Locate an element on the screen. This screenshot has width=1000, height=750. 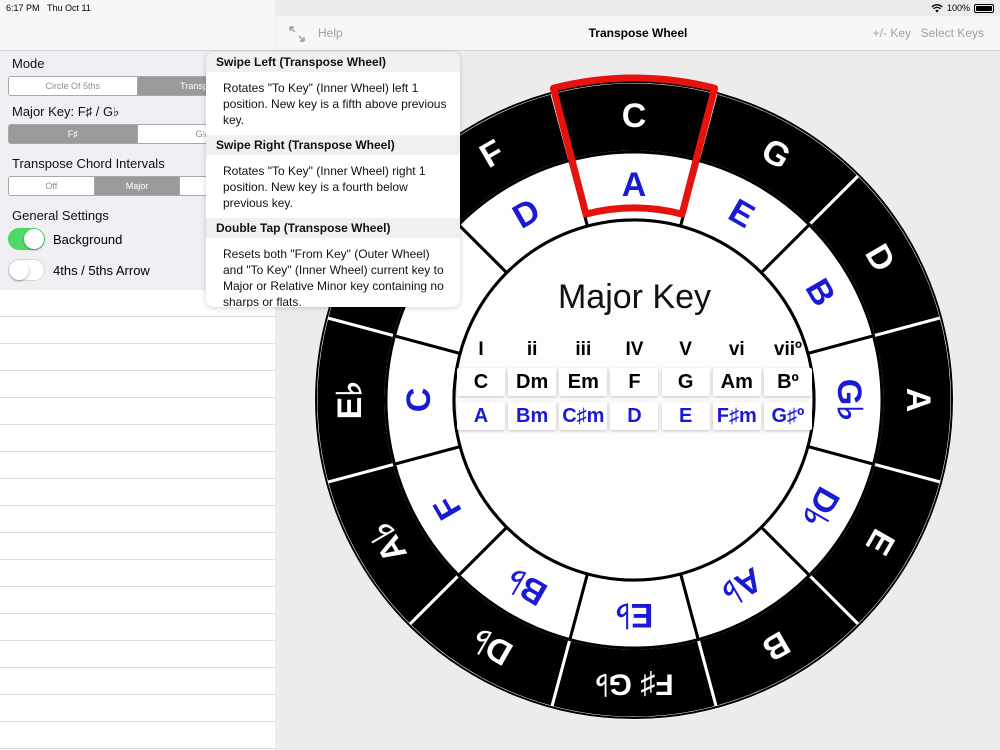
from-chord-cell: F is located at coordinates (634, 382).